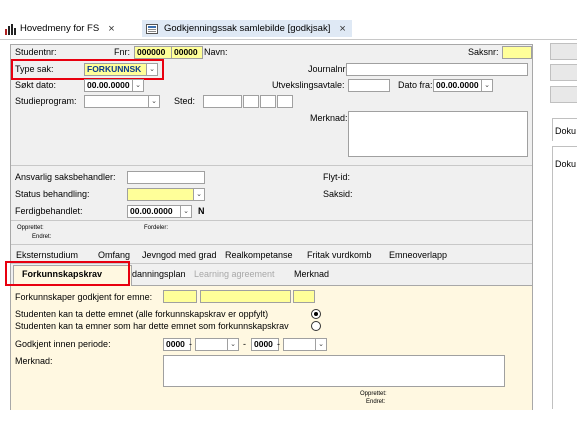 This screenshot has height=428, width=577. Describe the element at coordinates (52, 194) in the screenshot. I see `status-label: Status behandling:` at that location.